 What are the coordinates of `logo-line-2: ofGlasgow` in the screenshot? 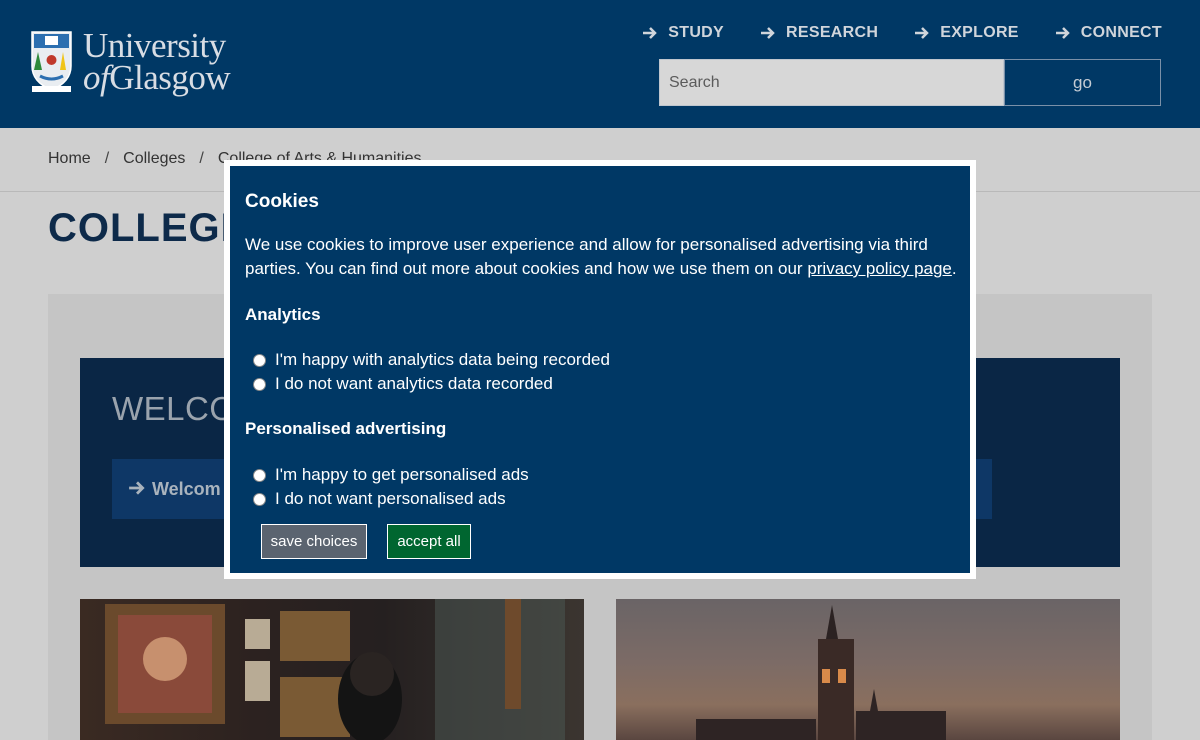 It's located at (157, 77).